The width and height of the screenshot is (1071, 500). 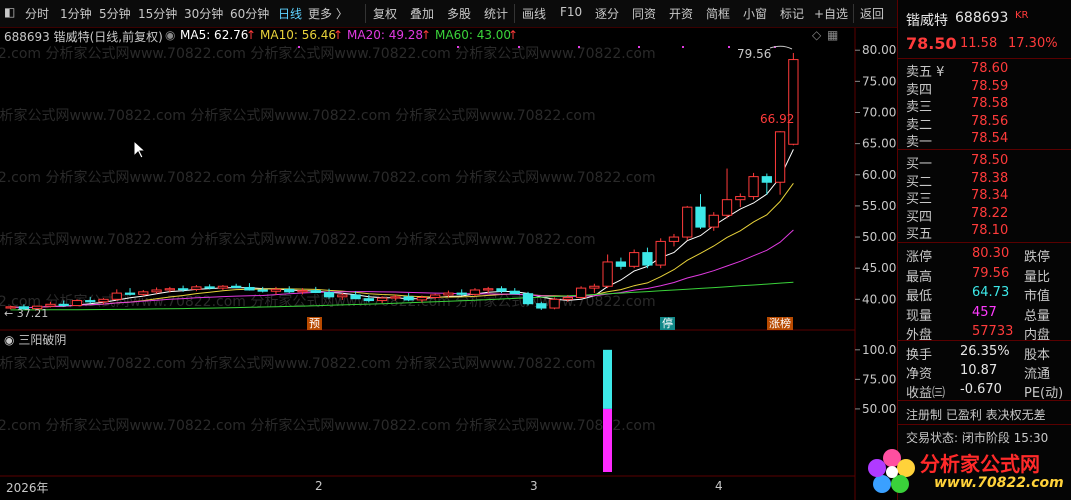 What do you see at coordinates (170, 35) in the screenshot?
I see `ma-settings-icon: ◉` at bounding box center [170, 35].